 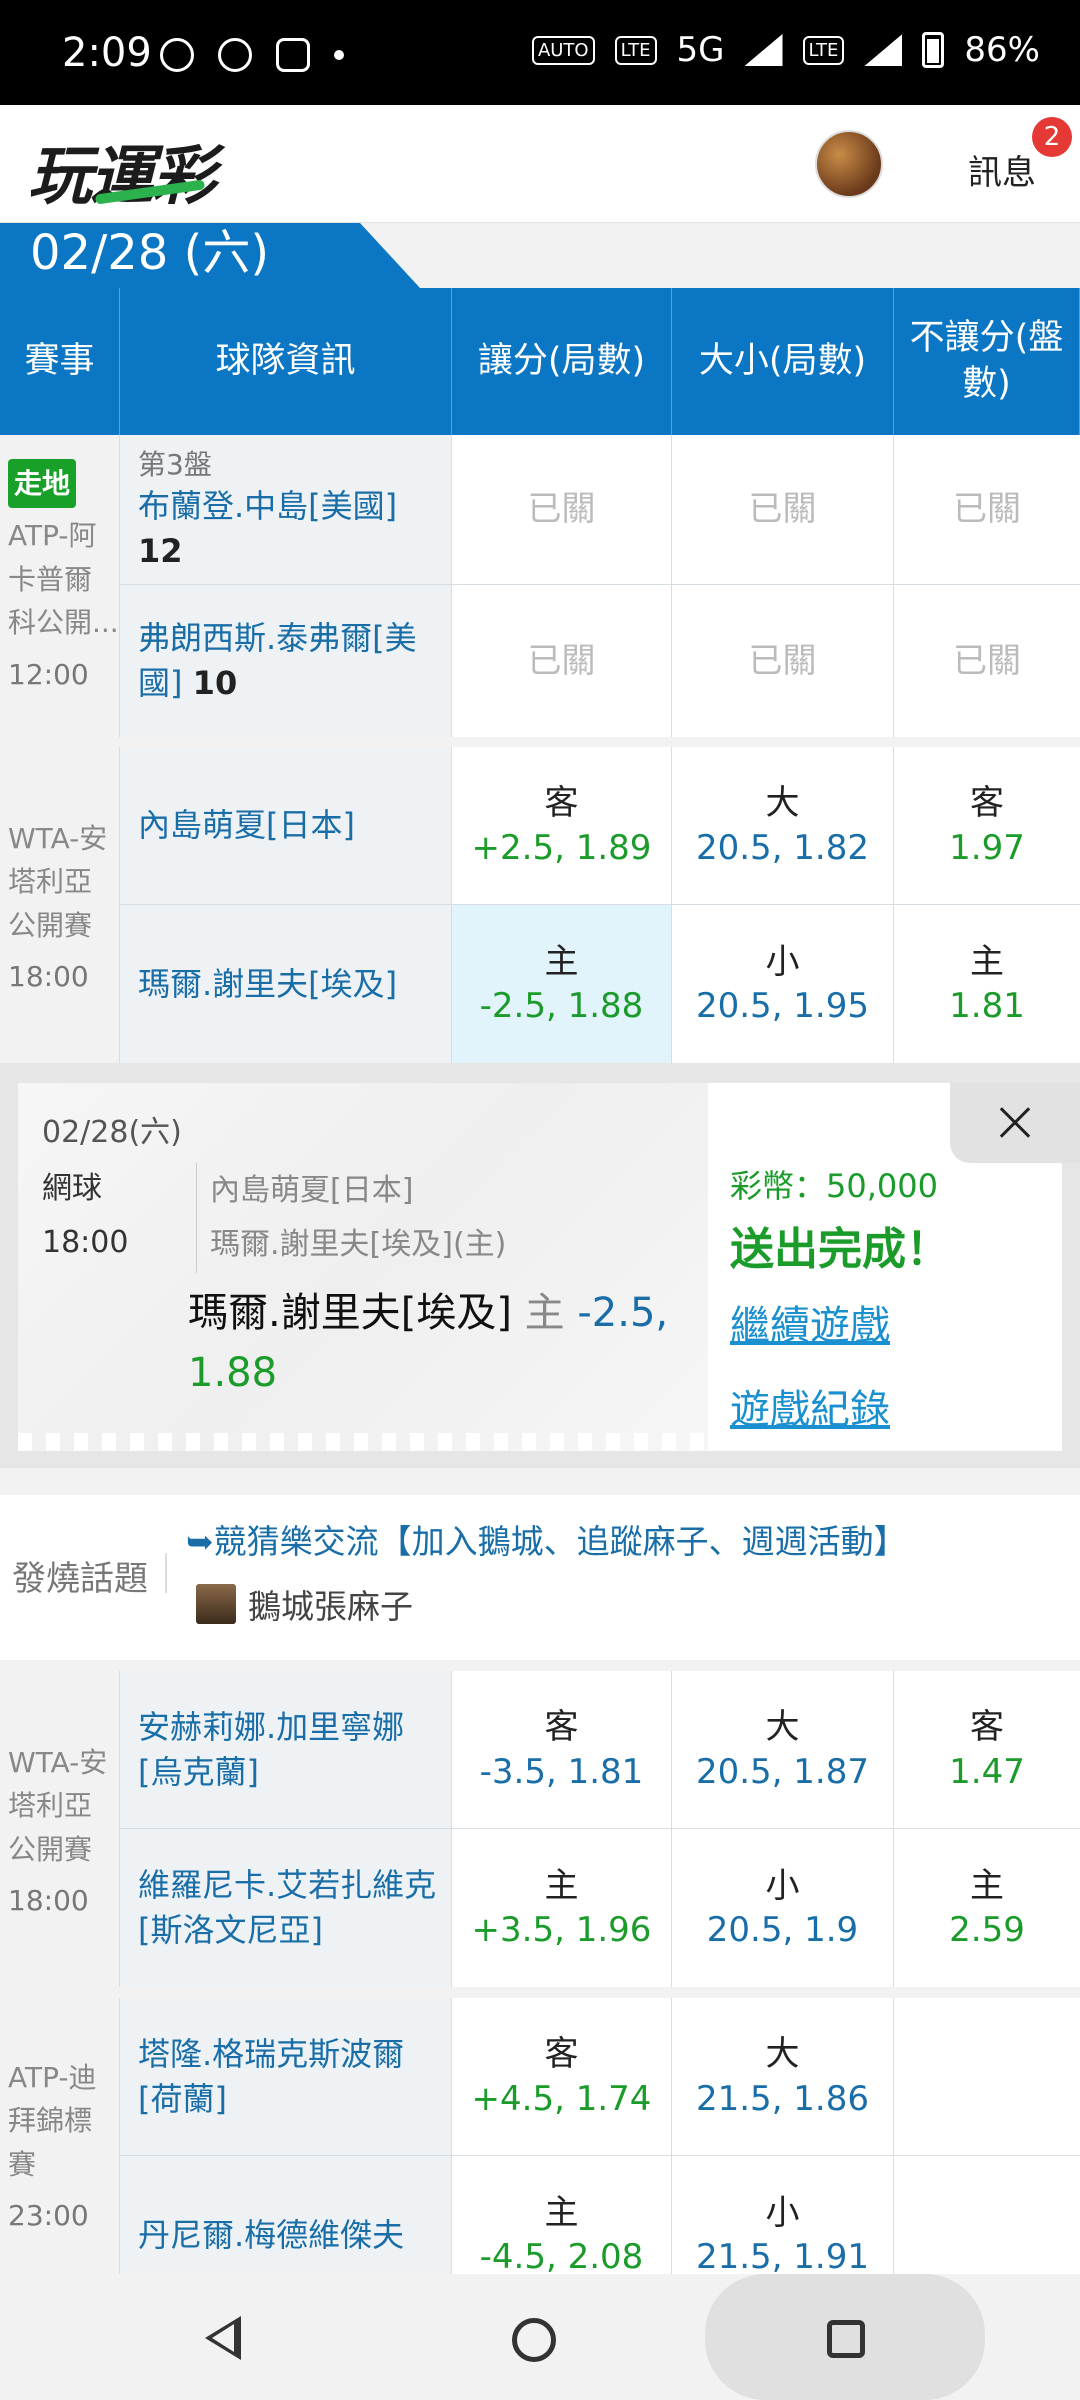 What do you see at coordinates (987, 2076) in the screenshot?
I see `moneyline-empty-cell` at bounding box center [987, 2076].